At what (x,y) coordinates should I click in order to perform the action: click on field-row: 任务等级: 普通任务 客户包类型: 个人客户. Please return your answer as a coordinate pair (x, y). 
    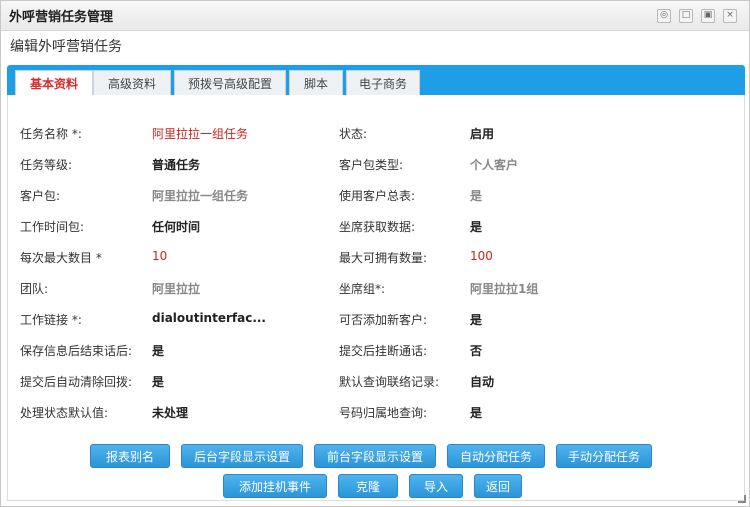
    Looking at the image, I should click on (377, 164).